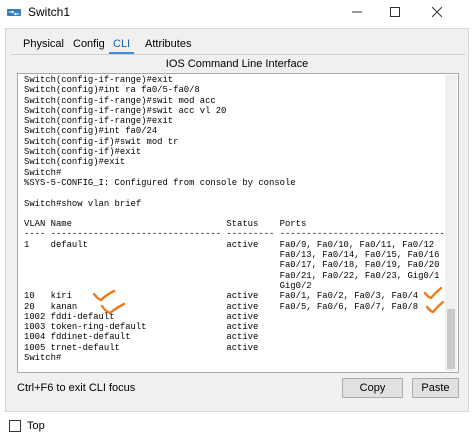 The height and width of the screenshot is (443, 474). What do you see at coordinates (112, 90) in the screenshot?
I see `terminal-line: Switch(config)#int ra fa0/5-fa0/8` at bounding box center [112, 90].